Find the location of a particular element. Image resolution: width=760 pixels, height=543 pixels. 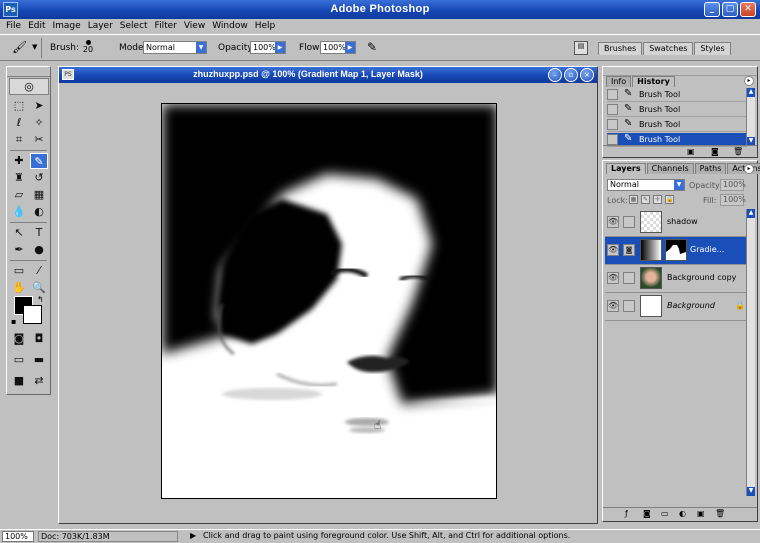

zoom-tool: 🔍 is located at coordinates (39, 288).